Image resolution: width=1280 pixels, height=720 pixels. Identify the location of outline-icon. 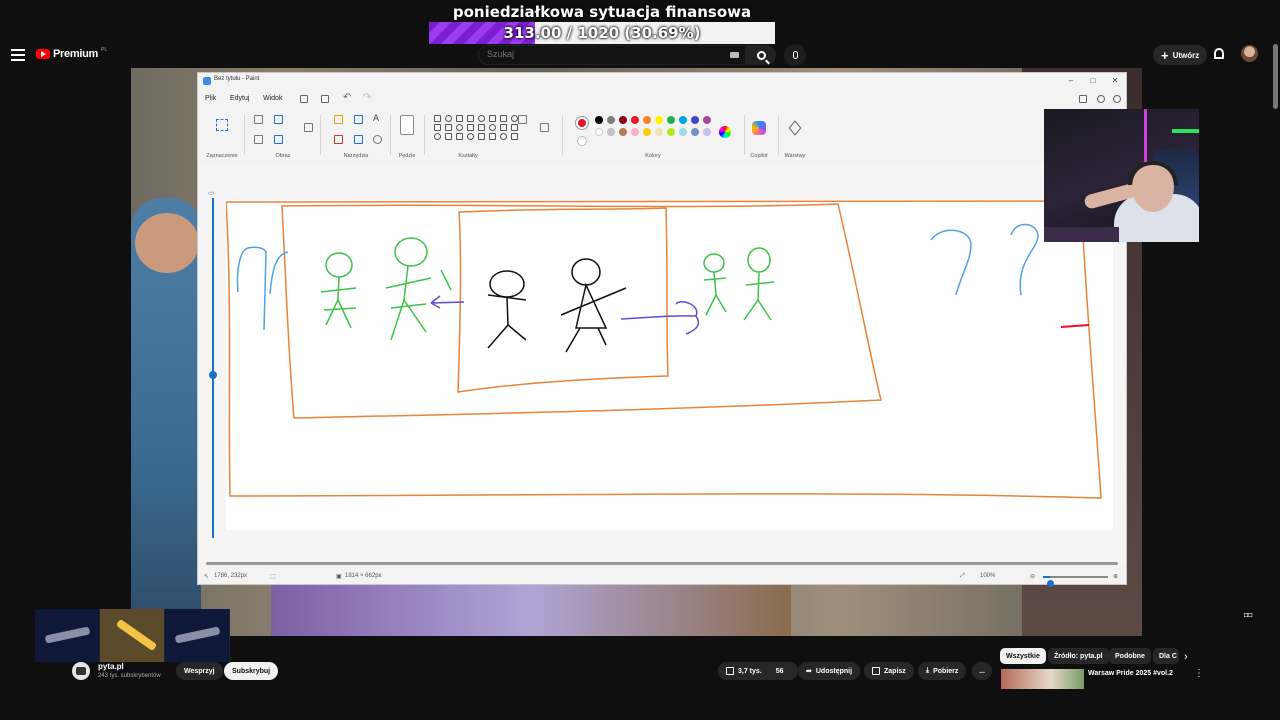
(522, 119).